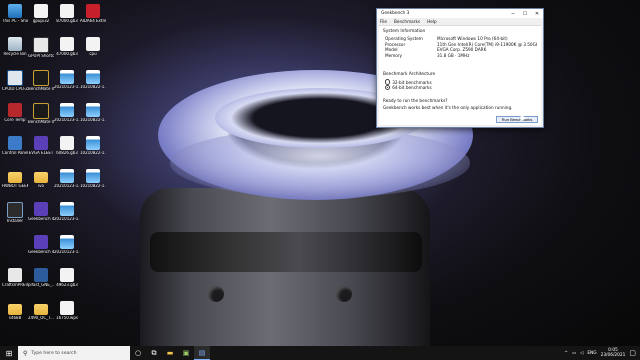 This screenshot has width=640, height=360. I want to click on benchmate-icon, so click(41, 78).